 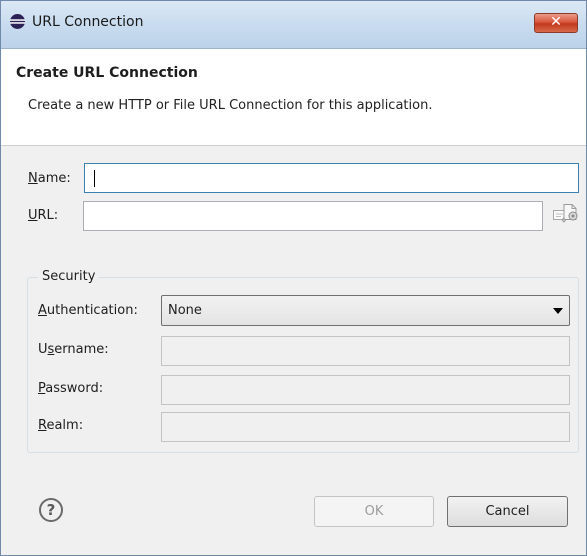 What do you see at coordinates (49, 178) in the screenshot?
I see `name-label: Name:` at bounding box center [49, 178].